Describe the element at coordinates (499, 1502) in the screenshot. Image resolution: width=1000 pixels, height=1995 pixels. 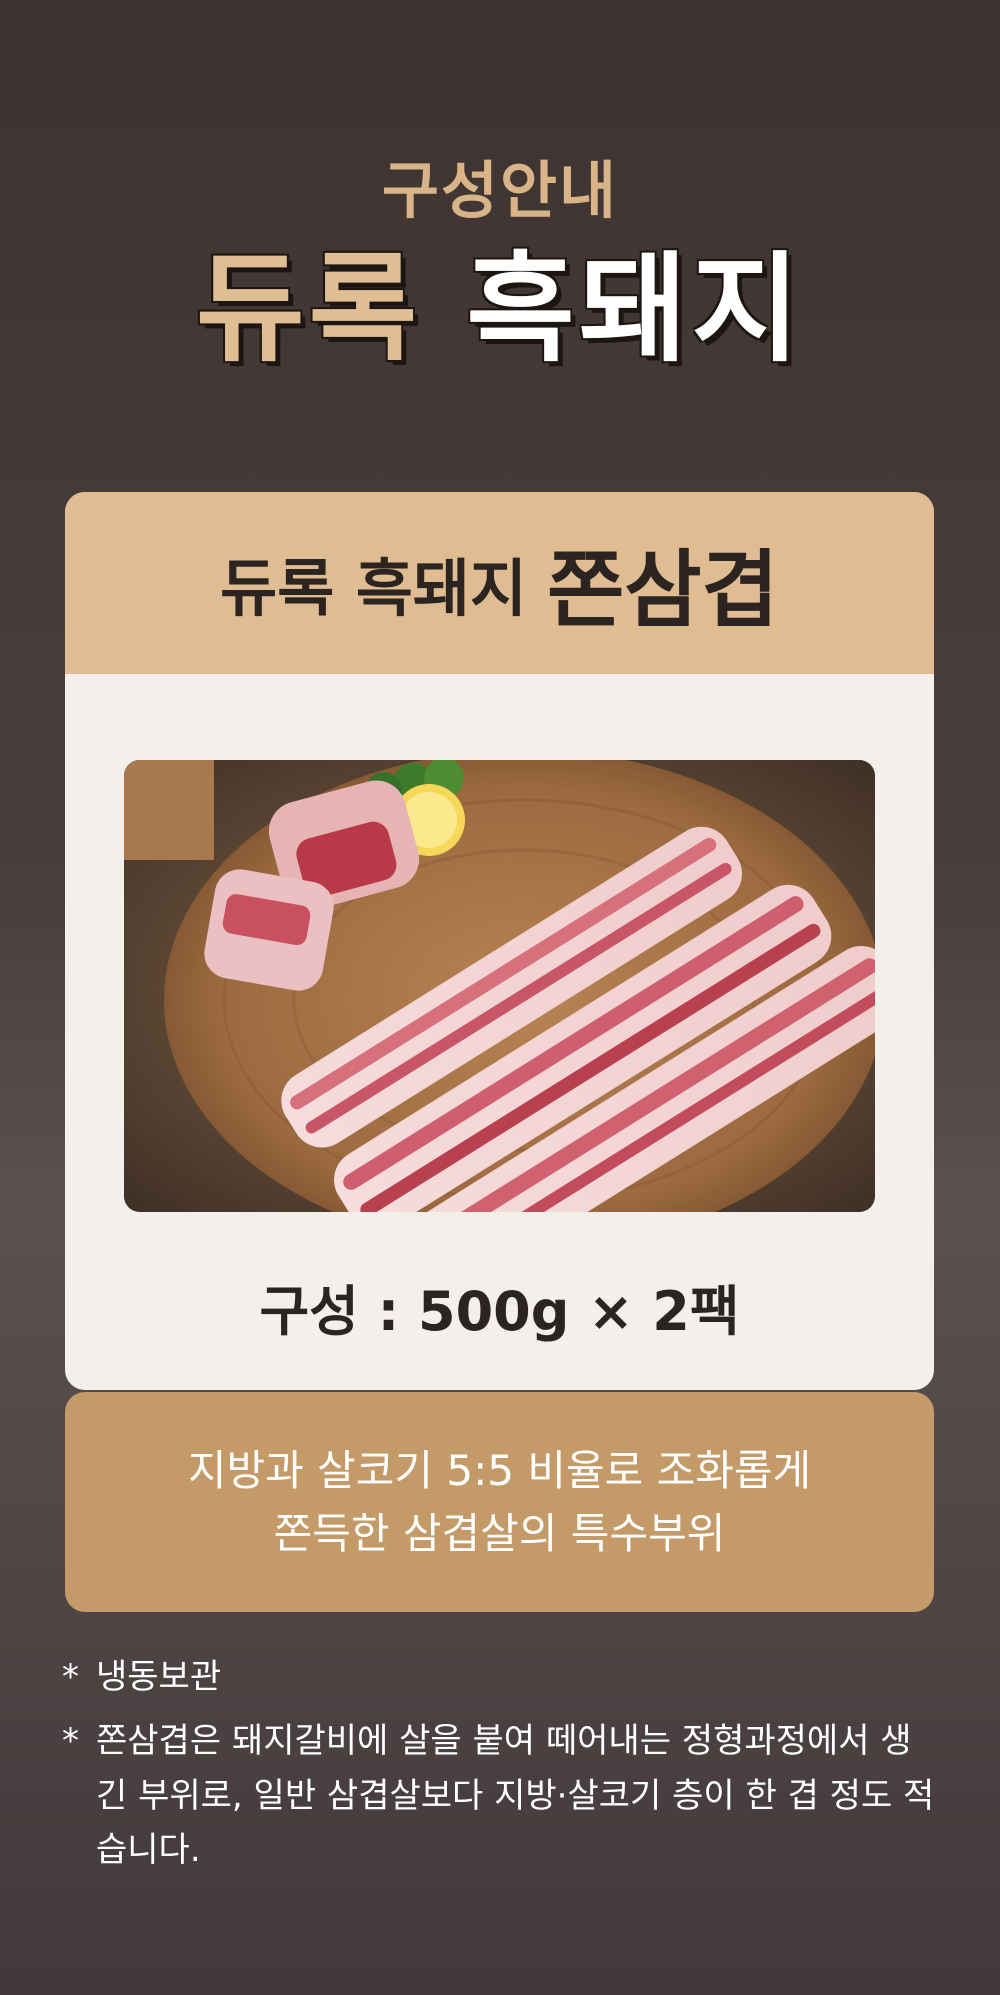
I see `description-box: 지방과 살코기 5:5 비율로 조화롭게 쫀득한 삼겹살의 특수부위` at that location.